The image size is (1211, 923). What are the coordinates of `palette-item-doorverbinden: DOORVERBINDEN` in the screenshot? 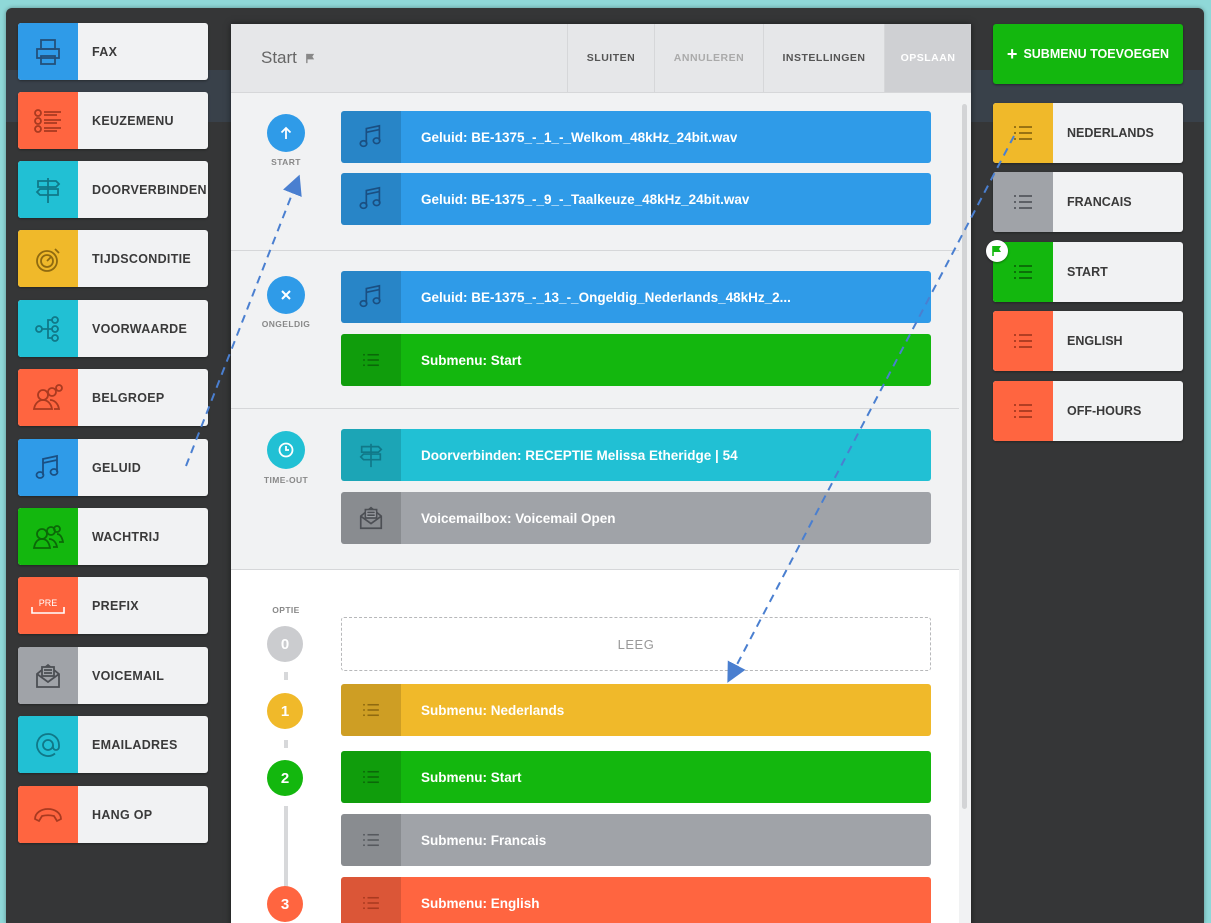 It's located at (113, 189).